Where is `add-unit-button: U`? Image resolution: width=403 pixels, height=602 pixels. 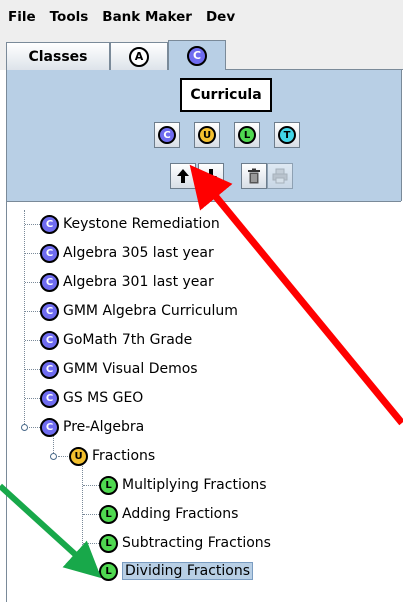
add-unit-button: U is located at coordinates (207, 135).